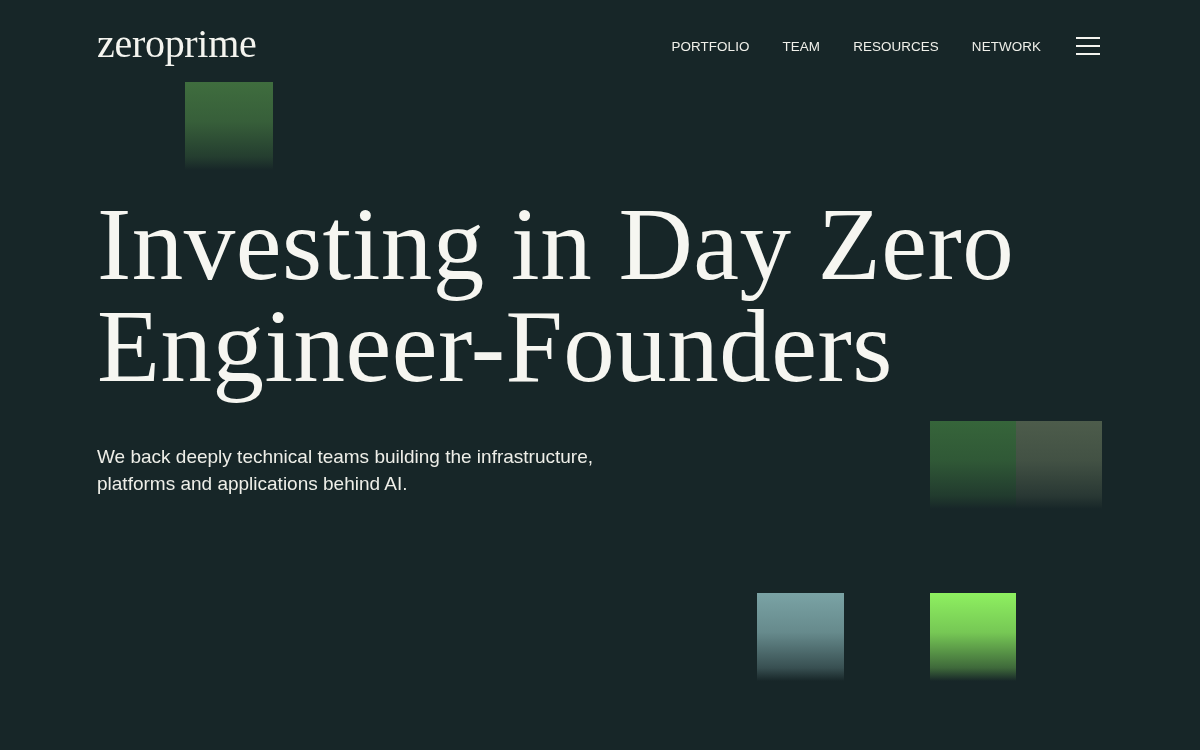 This screenshot has width=1200, height=750. What do you see at coordinates (1006, 46) in the screenshot?
I see `nav-link: NETWORK` at bounding box center [1006, 46].